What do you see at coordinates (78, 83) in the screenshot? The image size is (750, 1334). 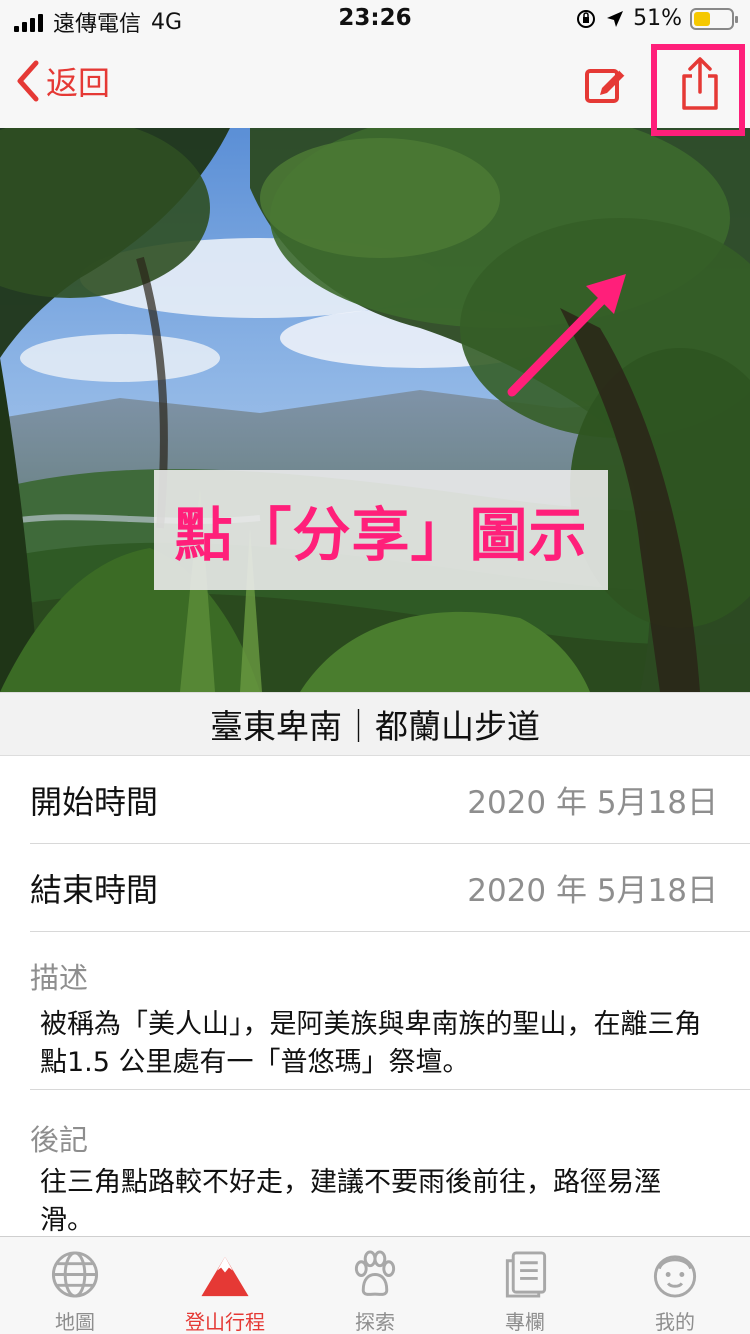 I see `back-label: 返回` at bounding box center [78, 83].